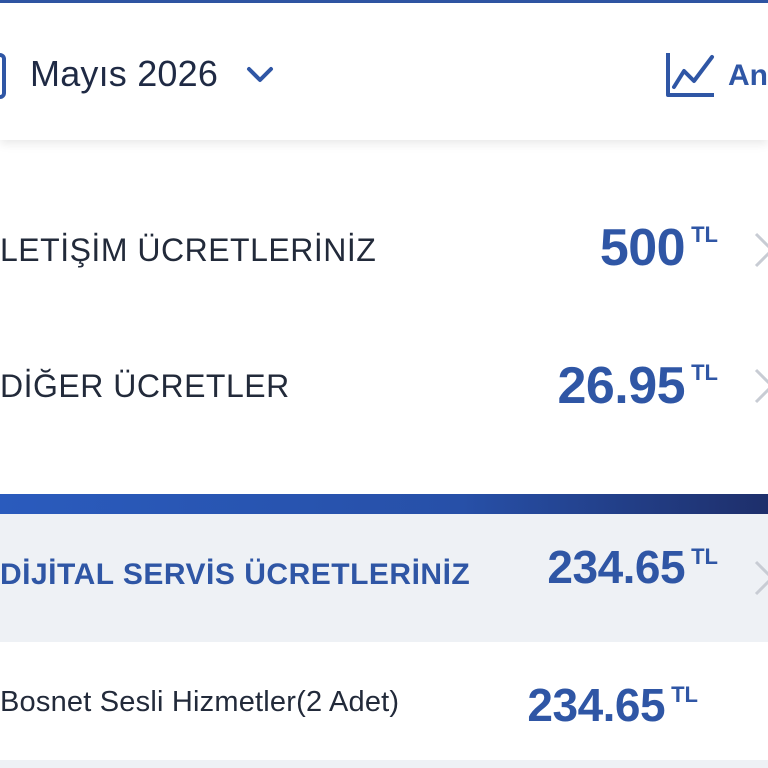 The height and width of the screenshot is (768, 768). Describe the element at coordinates (658, 248) in the screenshot. I see `charge-amount: 500 TL` at that location.